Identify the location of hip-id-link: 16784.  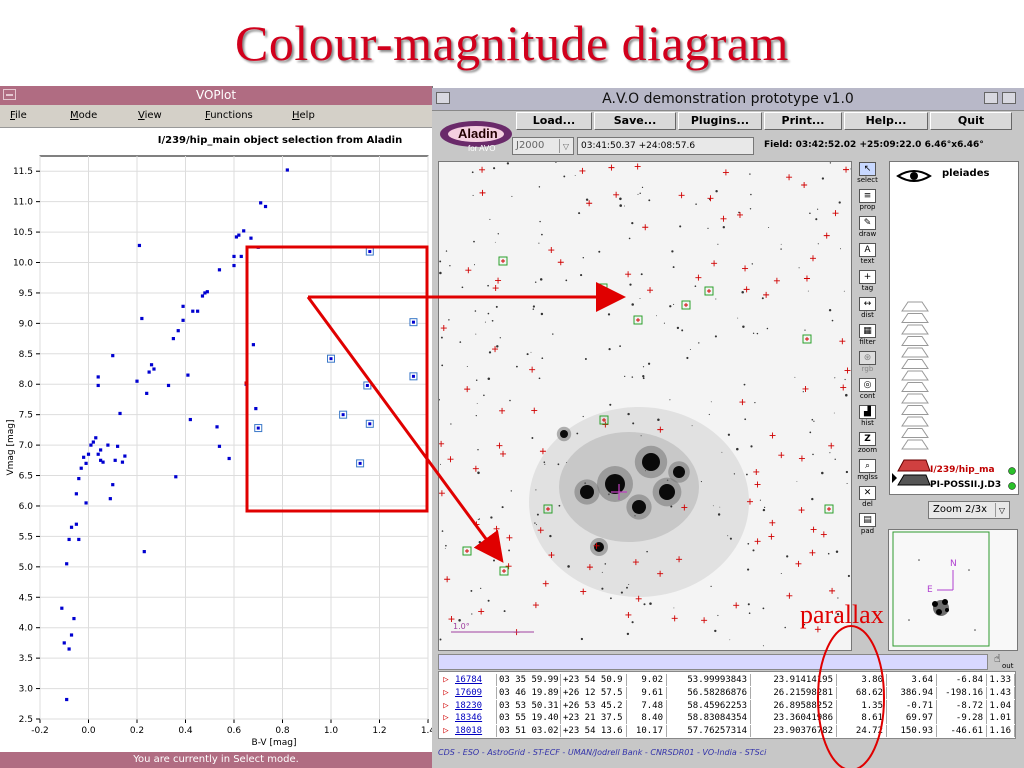
(475, 680).